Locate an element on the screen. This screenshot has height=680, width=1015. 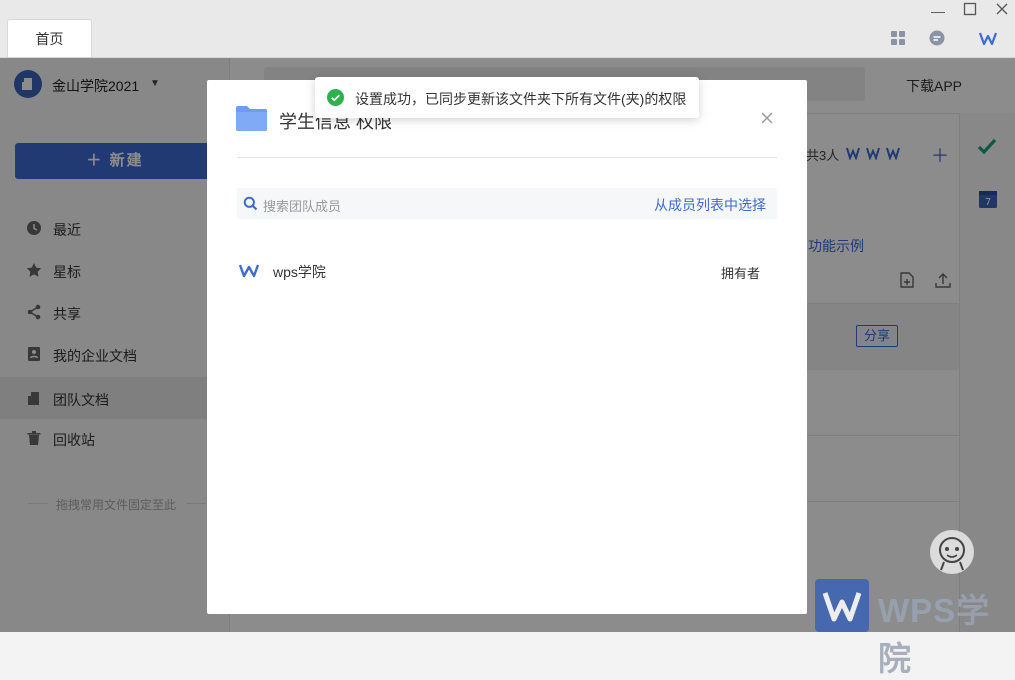
folder-icon is located at coordinates (251, 118).